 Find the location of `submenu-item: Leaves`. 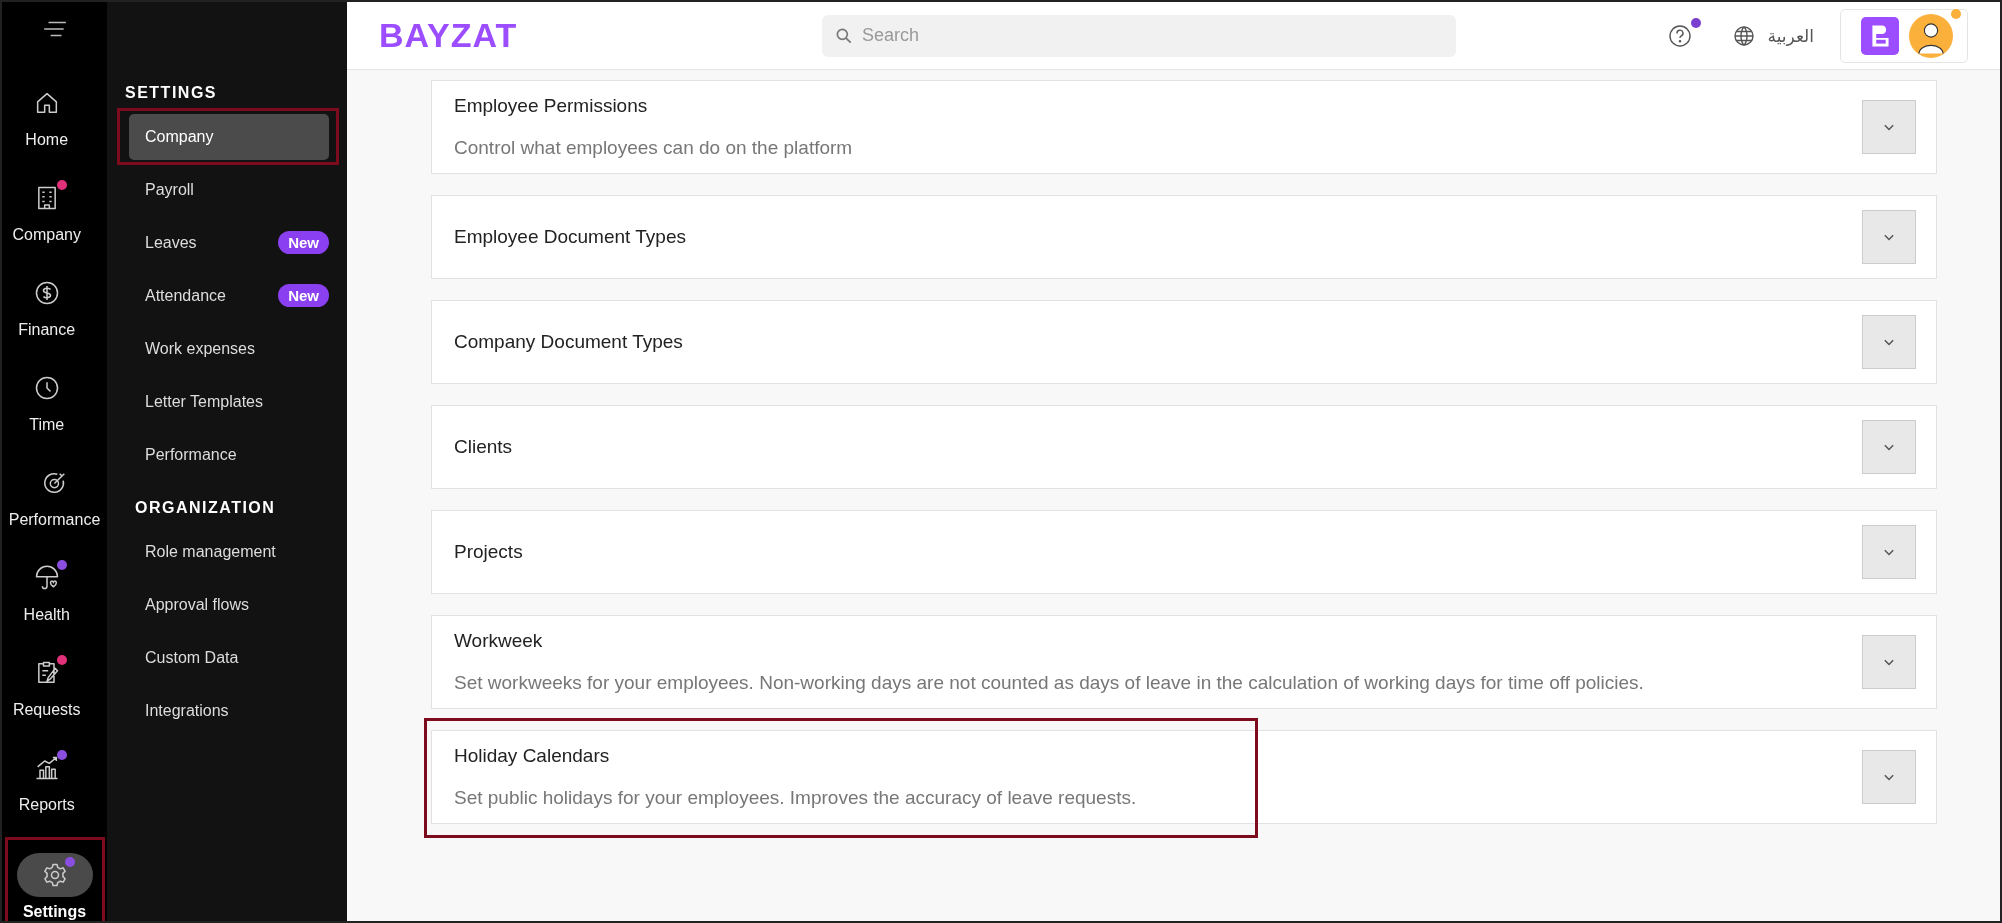

submenu-item: Leaves is located at coordinates (171, 242).